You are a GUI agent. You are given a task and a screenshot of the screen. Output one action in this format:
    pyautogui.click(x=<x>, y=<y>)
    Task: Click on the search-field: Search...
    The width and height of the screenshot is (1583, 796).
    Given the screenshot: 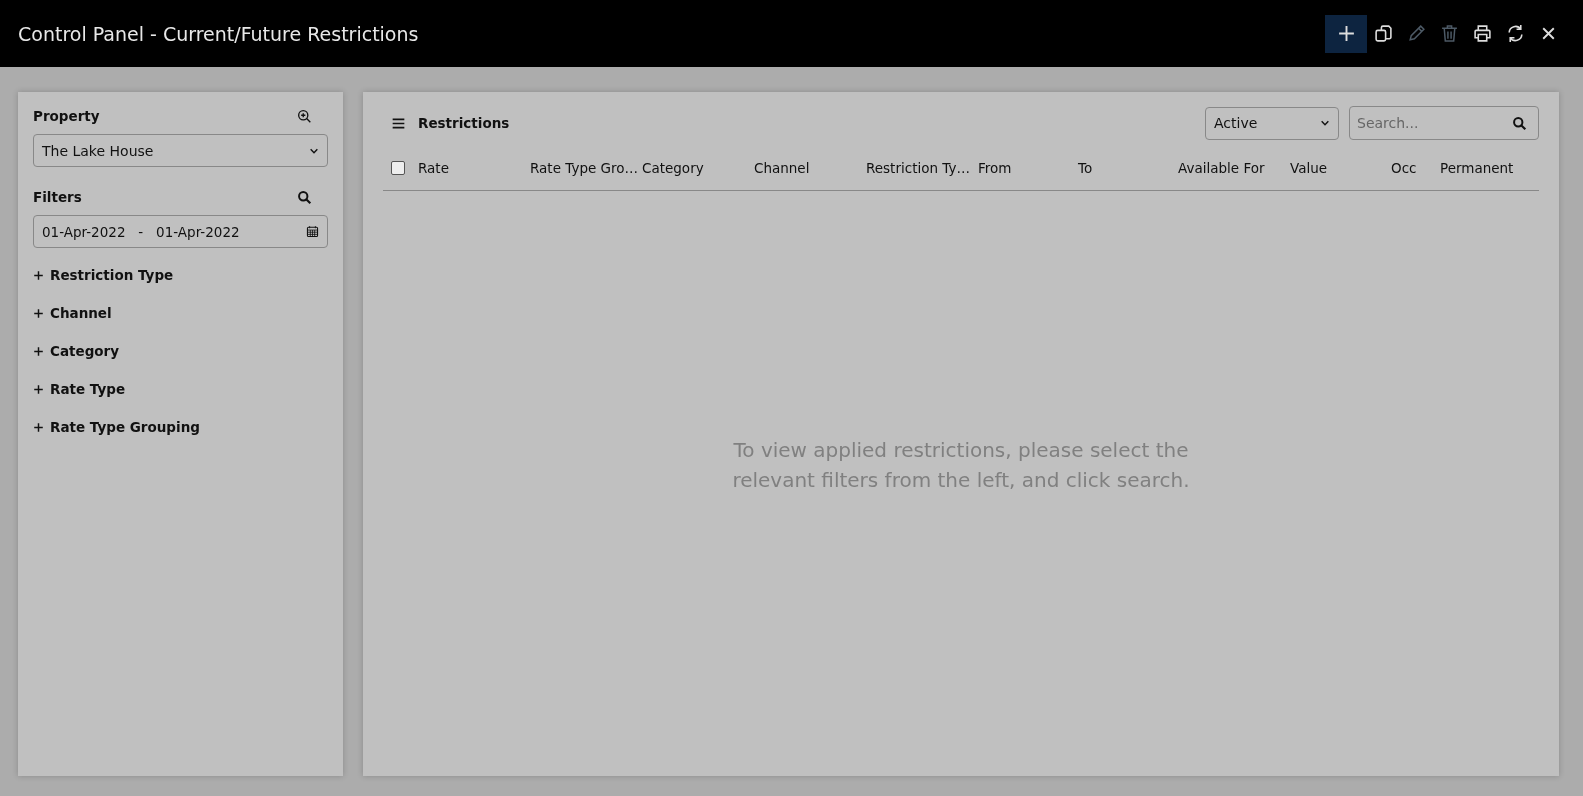 What is the action you would take?
    pyautogui.click(x=1444, y=123)
    